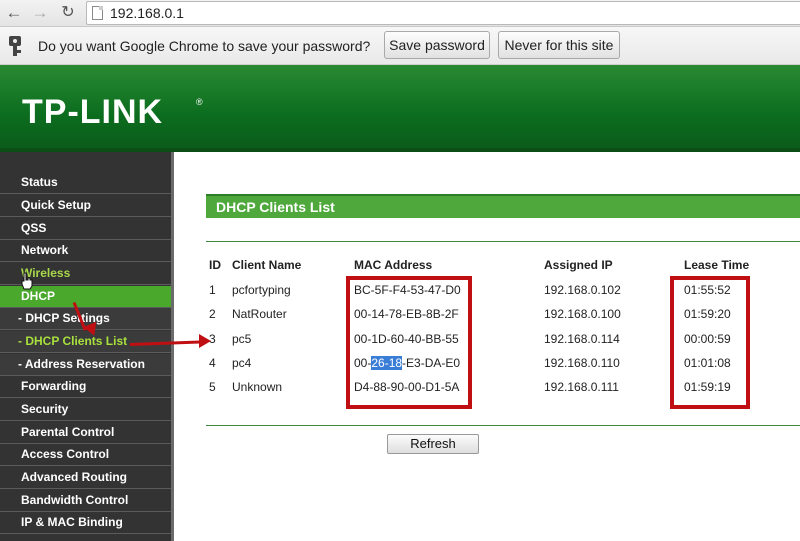 The image size is (800, 541). I want to click on column-header-lease-time: Lease Time, so click(717, 265).